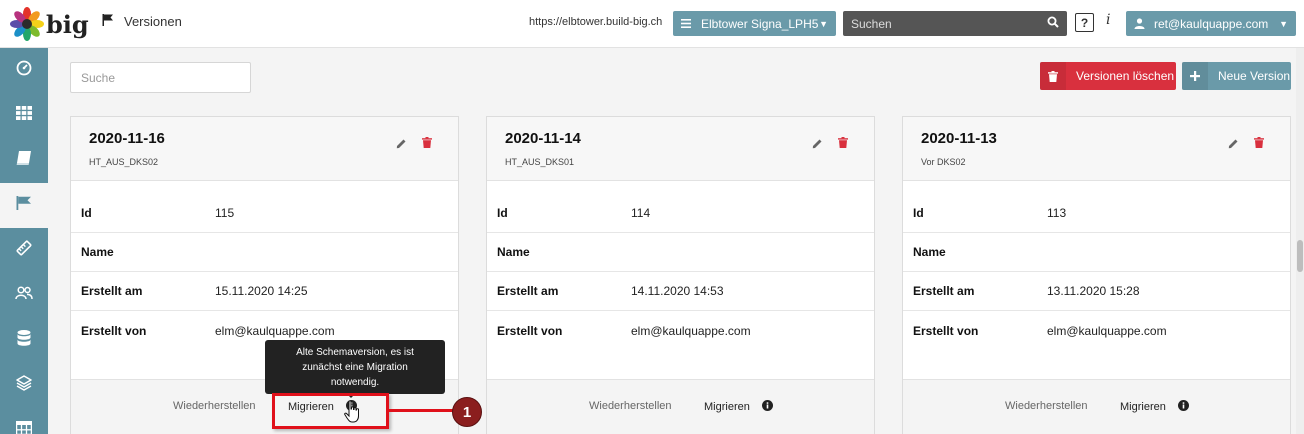 The height and width of the screenshot is (434, 1304). I want to click on field-value: 15.11.2020 14:25, so click(261, 291).